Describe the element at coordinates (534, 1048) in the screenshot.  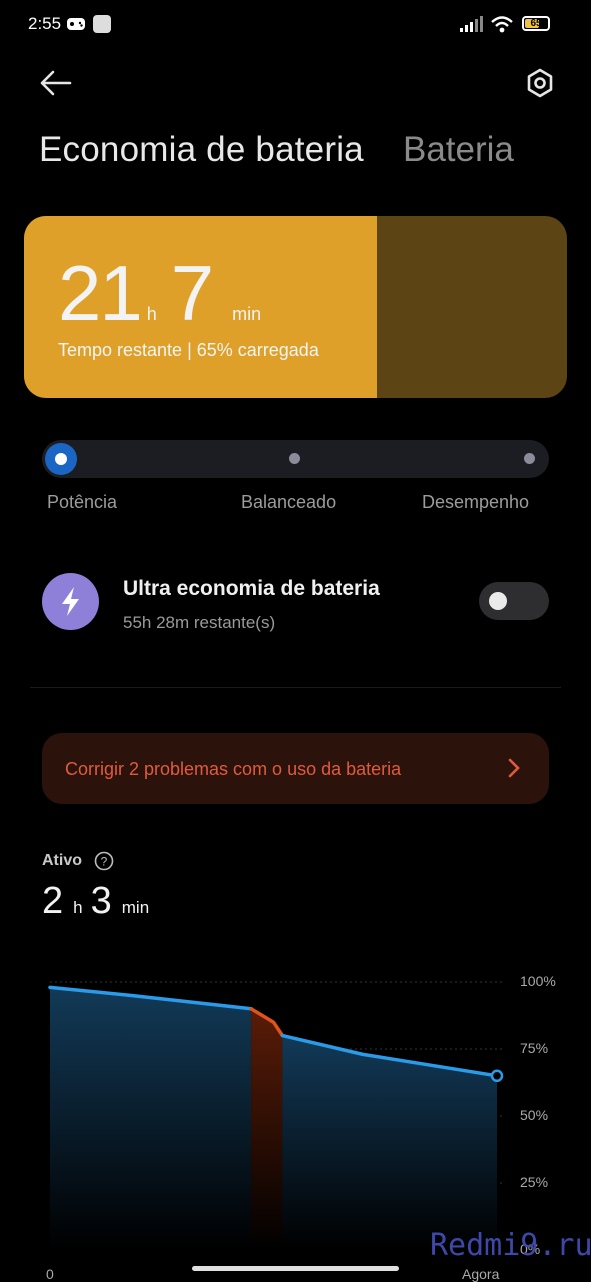
I see `y-tick-75: 75%` at that location.